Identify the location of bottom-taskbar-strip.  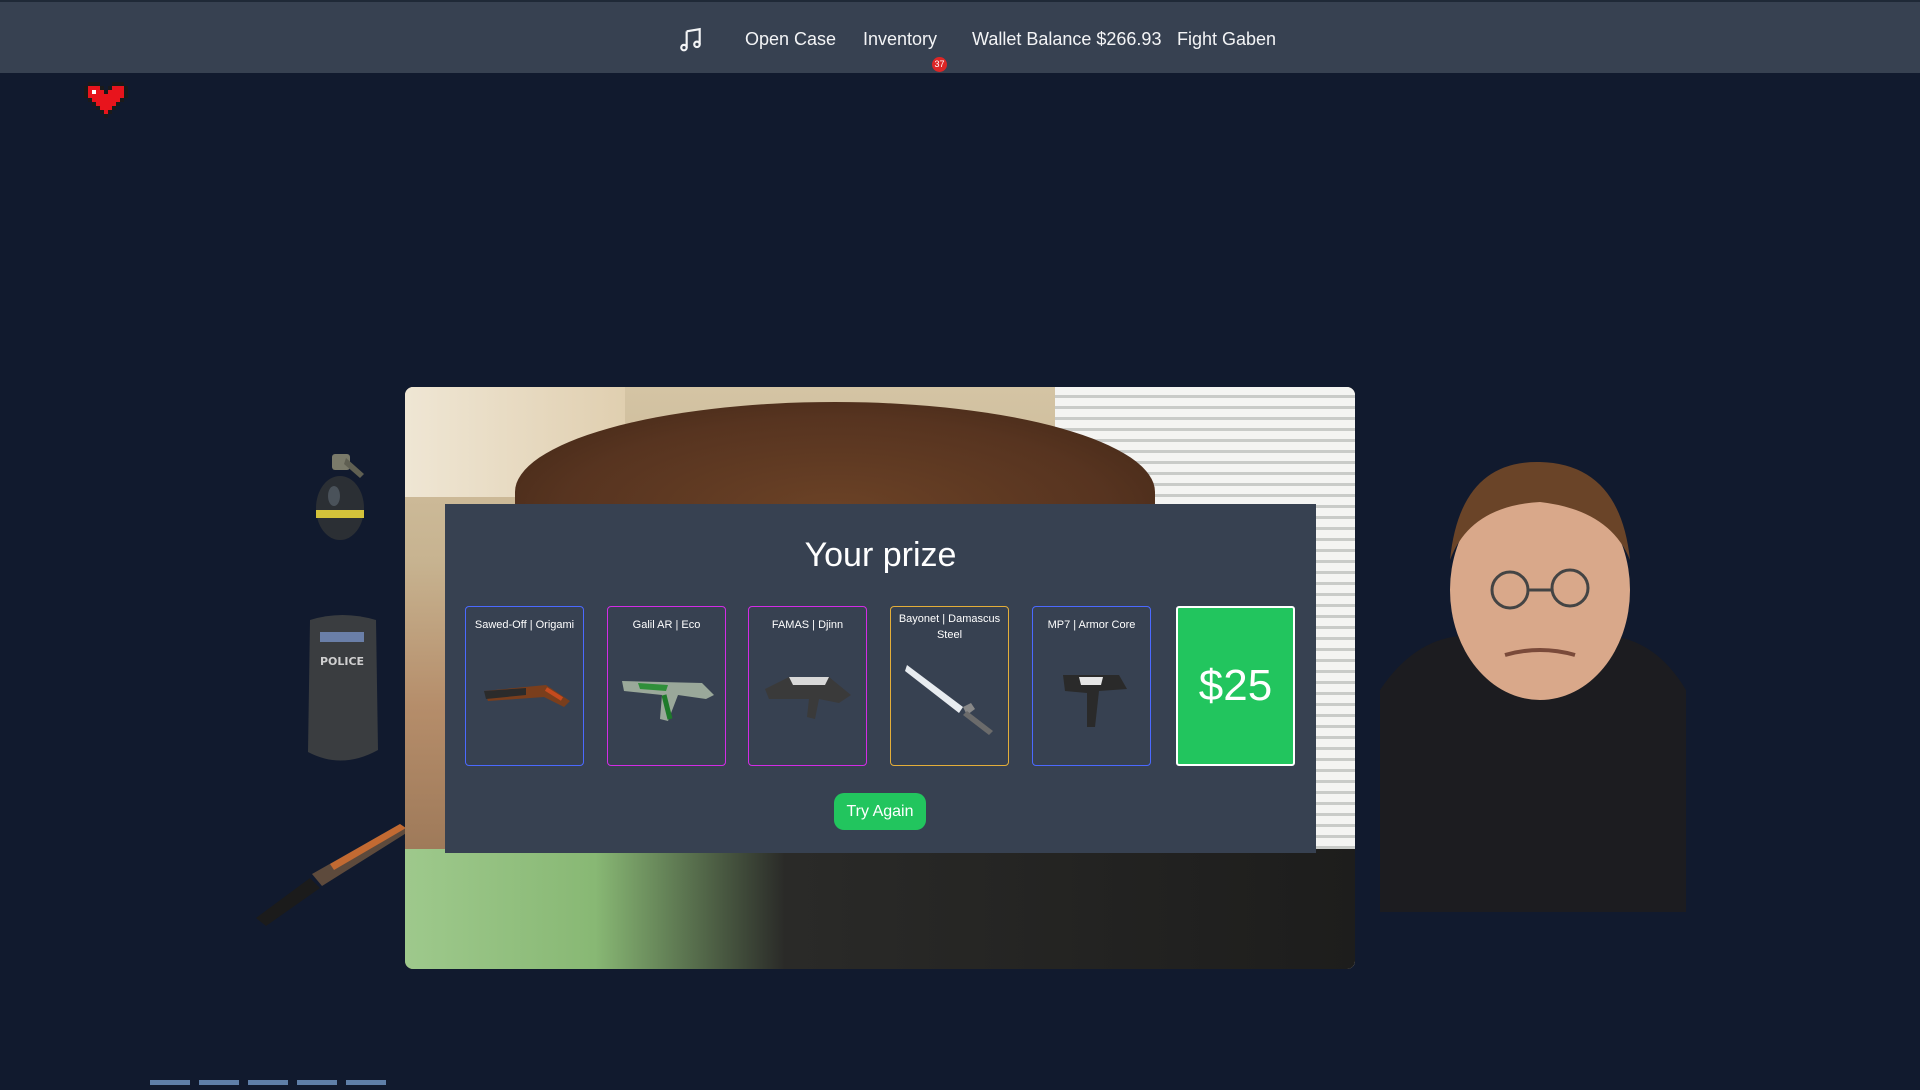
(295, 1078).